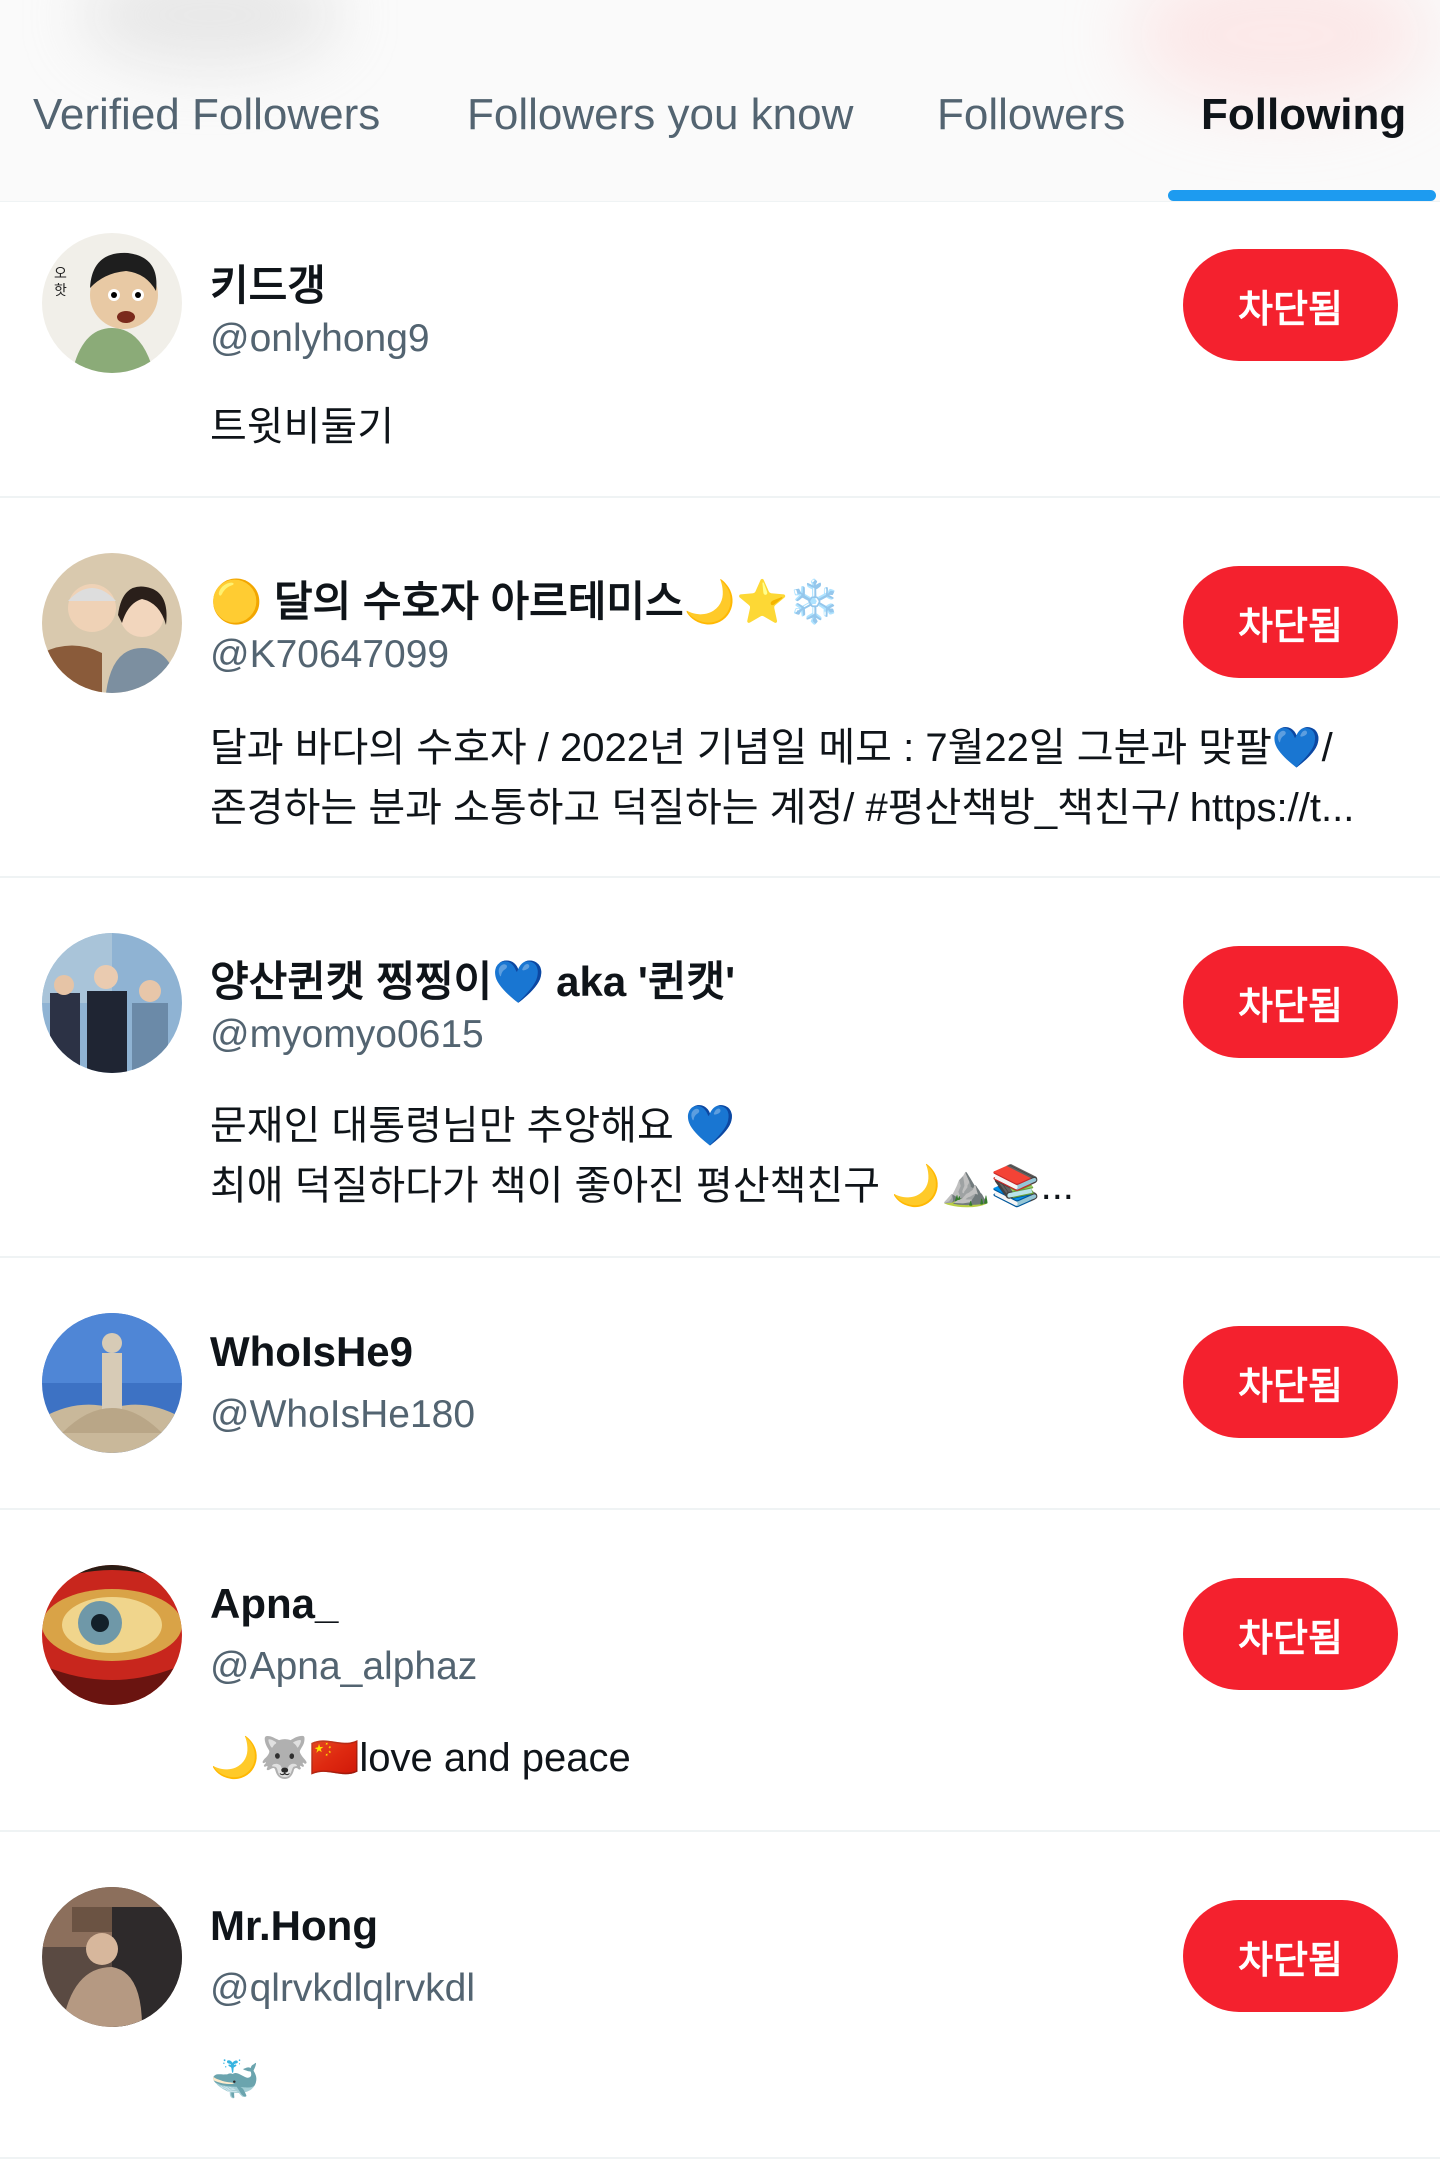  What do you see at coordinates (112, 303) in the screenshot?
I see `avatar: 오 핫` at bounding box center [112, 303].